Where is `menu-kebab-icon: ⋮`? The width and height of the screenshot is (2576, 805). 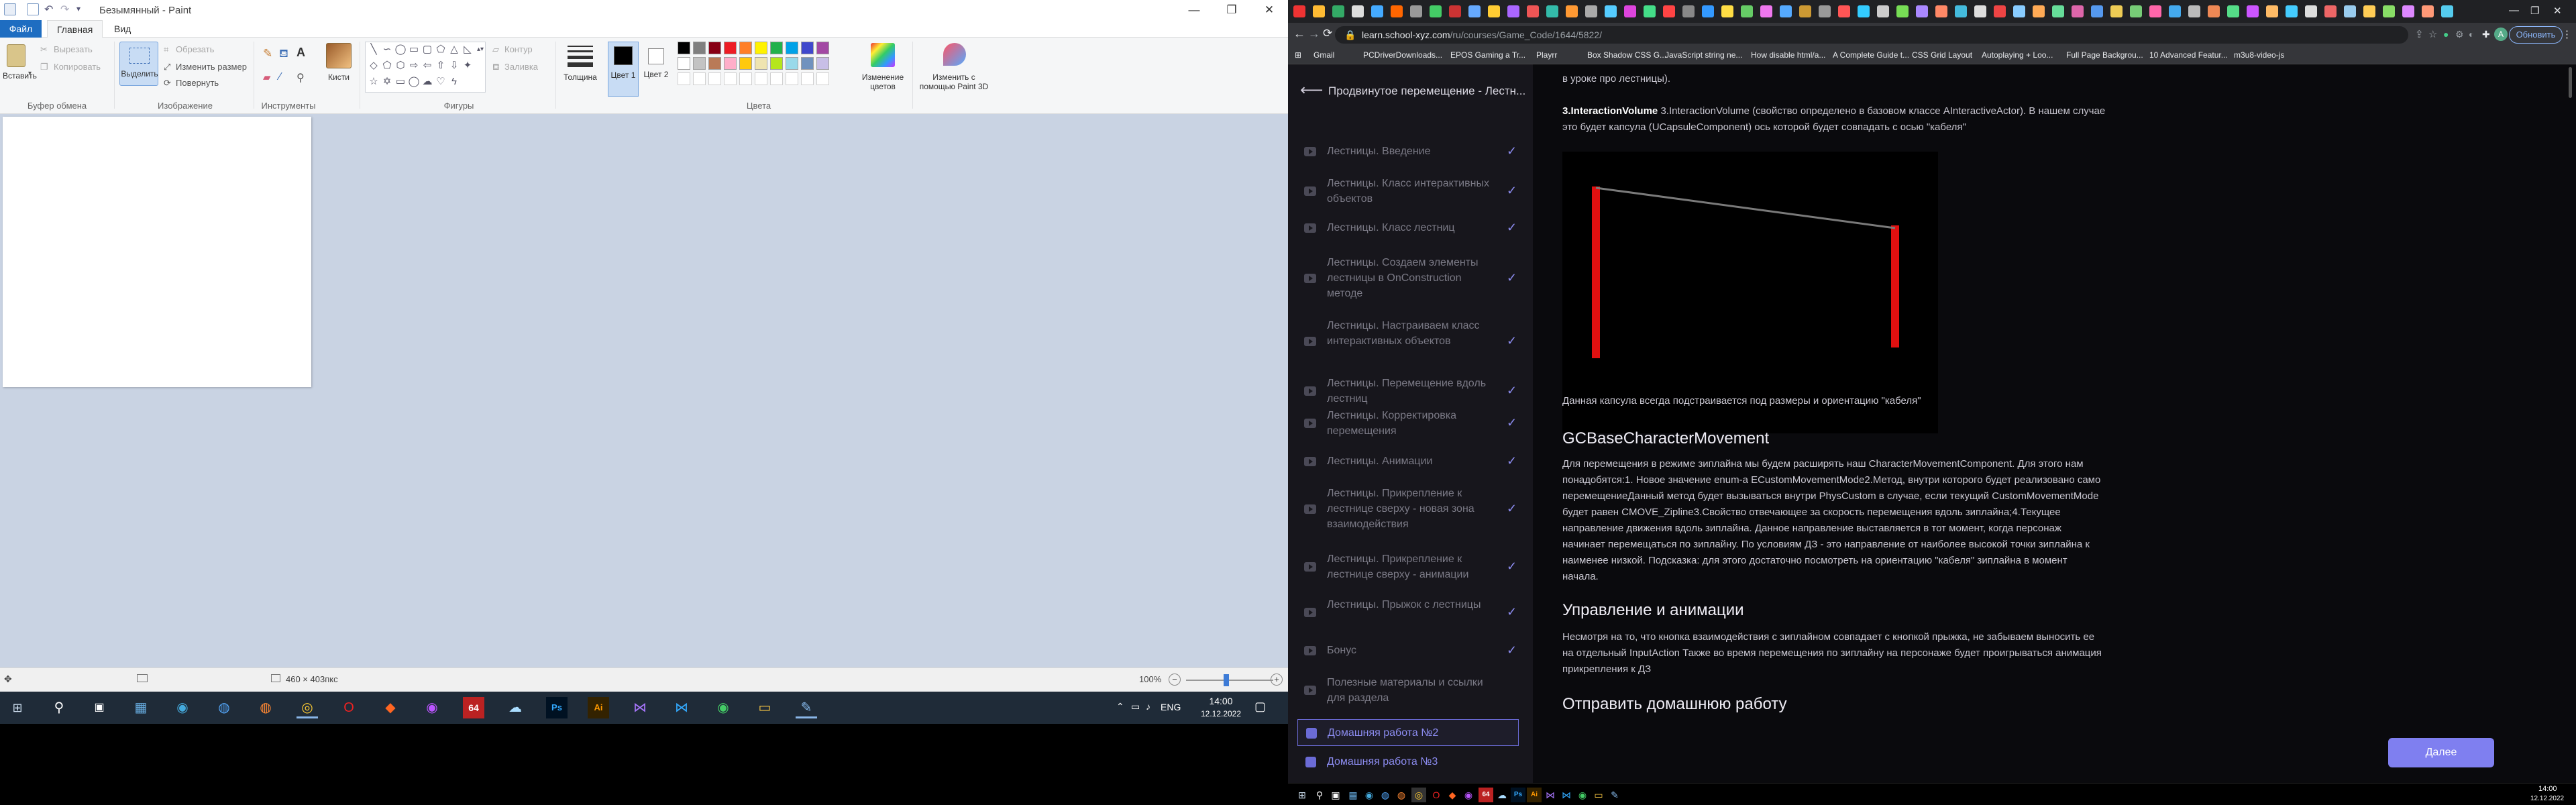 menu-kebab-icon: ⋮ is located at coordinates (2567, 34).